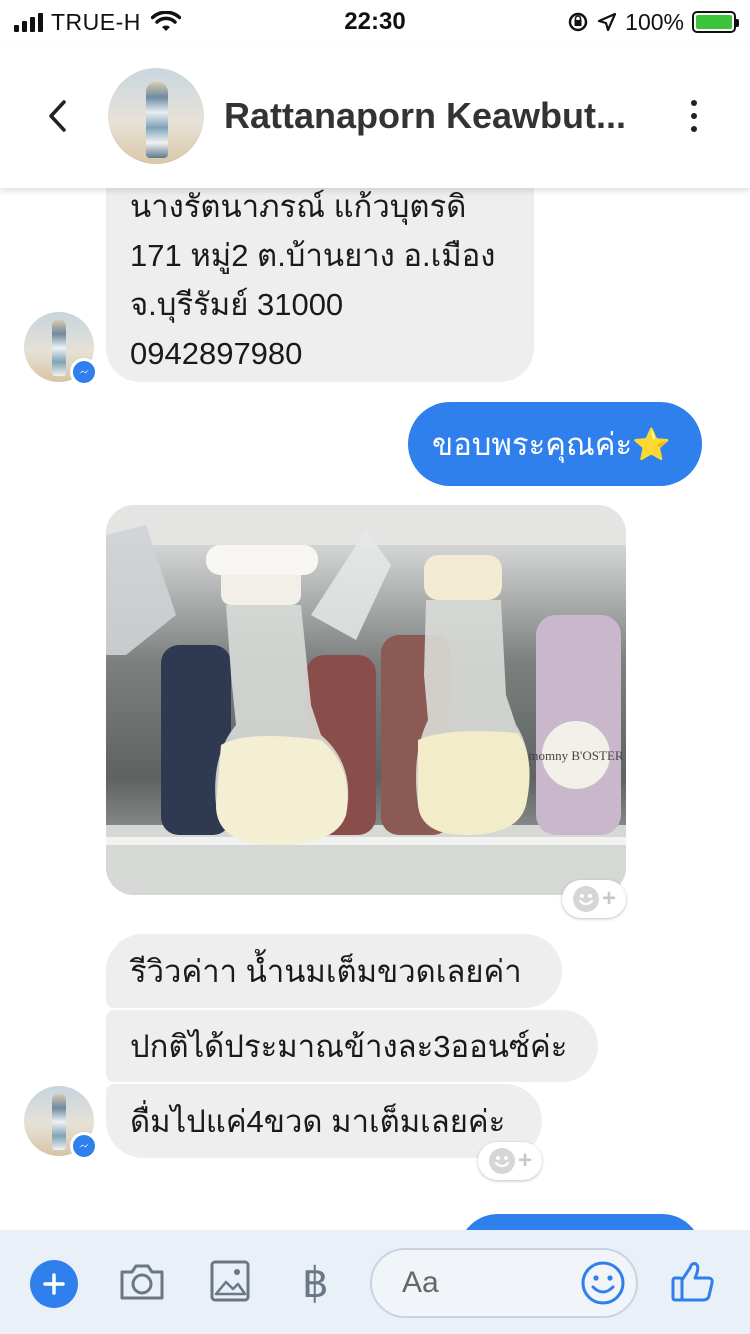 The width and height of the screenshot is (750, 1334). What do you see at coordinates (230, 1281) in the screenshot?
I see `image-icon` at bounding box center [230, 1281].